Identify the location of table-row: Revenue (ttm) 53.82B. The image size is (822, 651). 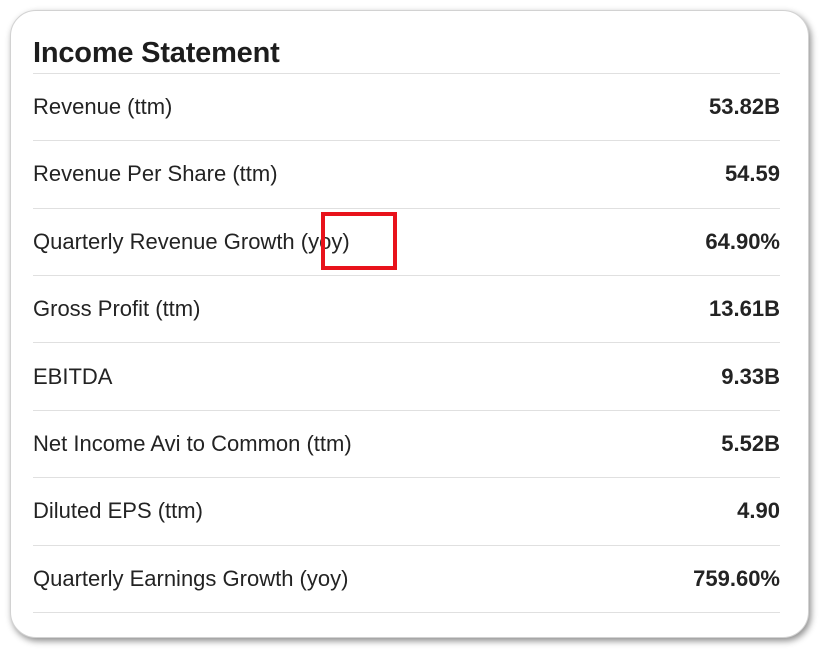
(406, 107).